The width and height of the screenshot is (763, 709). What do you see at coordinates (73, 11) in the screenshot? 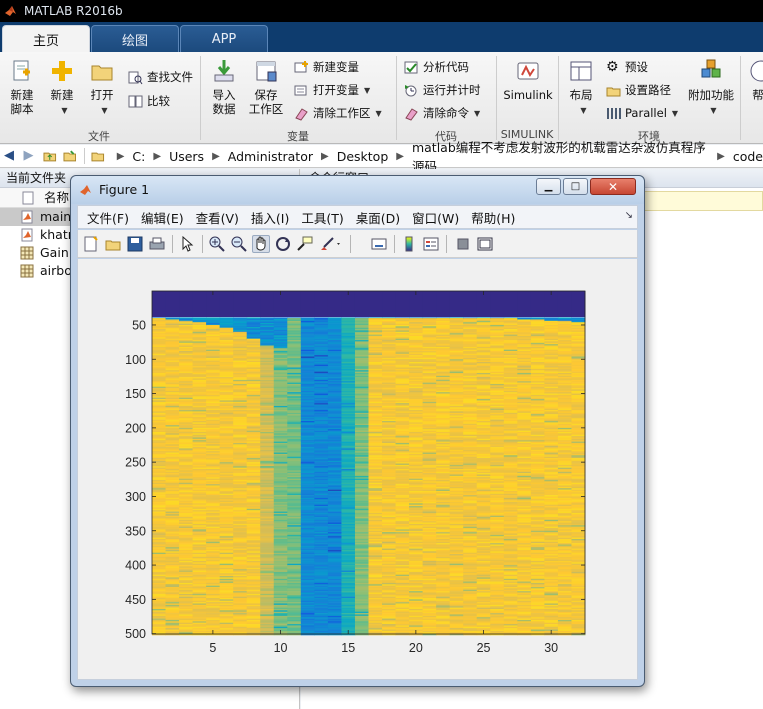
I see `app-title: MATLAB R2016b` at bounding box center [73, 11].